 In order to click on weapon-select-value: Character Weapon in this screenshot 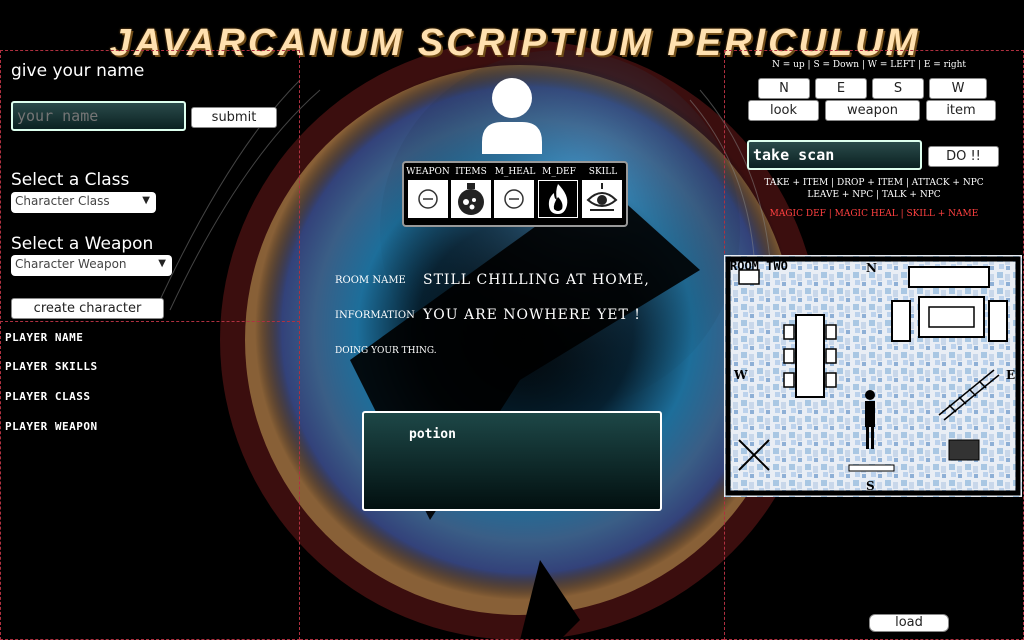, I will do `click(71, 264)`.